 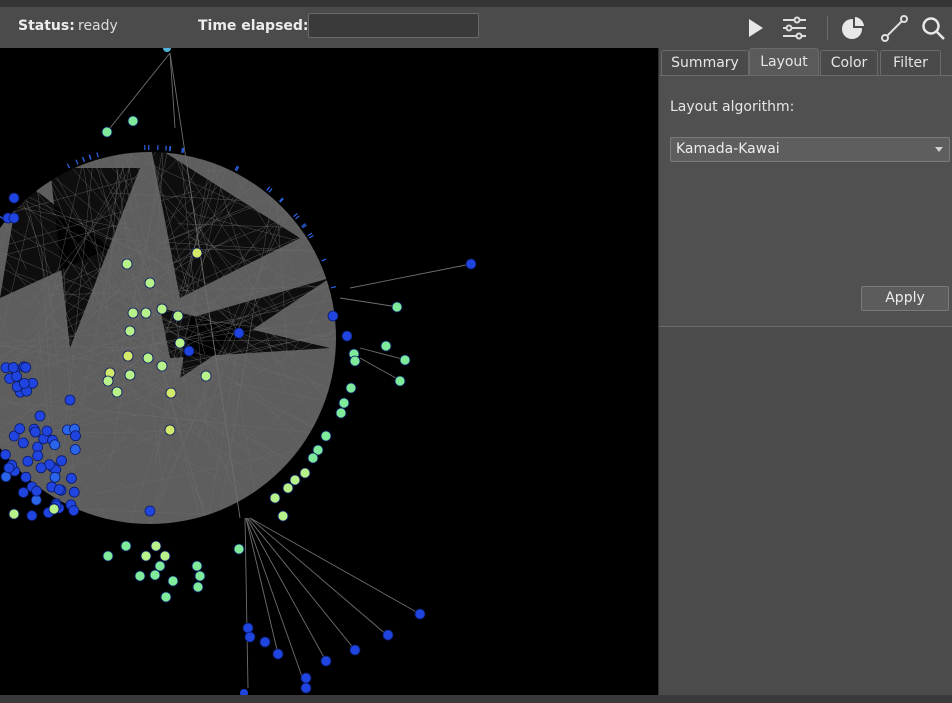 I want to click on time-elapsed-field, so click(x=393, y=25).